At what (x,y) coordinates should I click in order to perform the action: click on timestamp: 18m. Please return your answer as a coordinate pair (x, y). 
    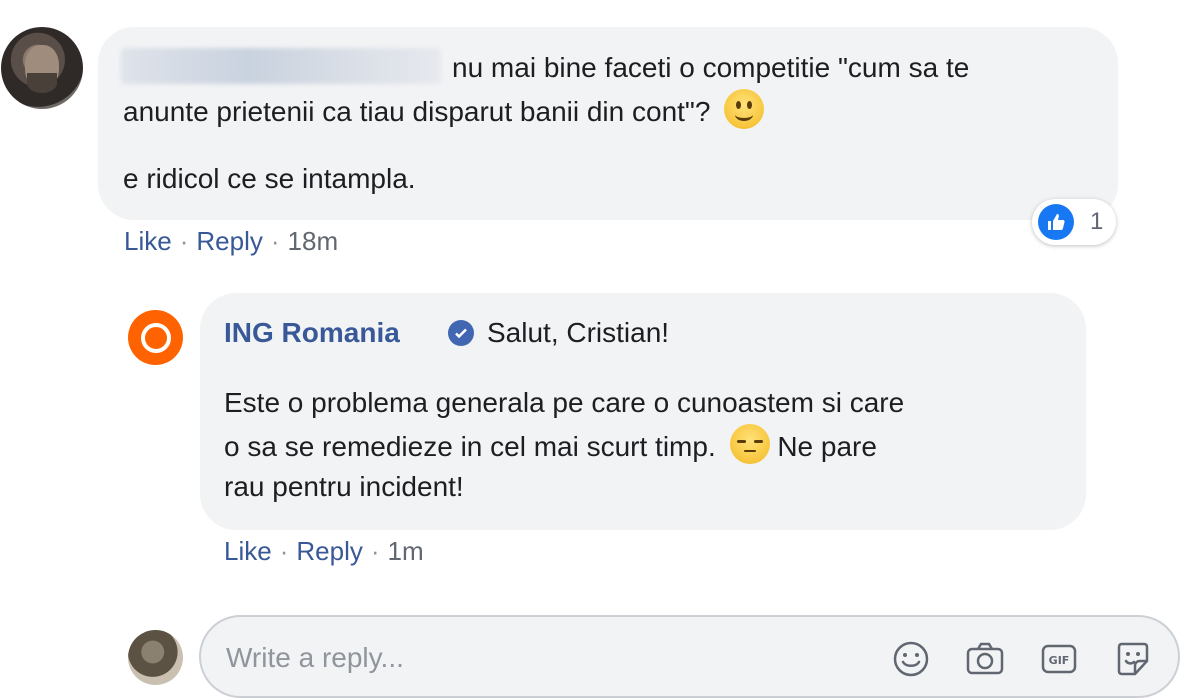
    Looking at the image, I should click on (313, 241).